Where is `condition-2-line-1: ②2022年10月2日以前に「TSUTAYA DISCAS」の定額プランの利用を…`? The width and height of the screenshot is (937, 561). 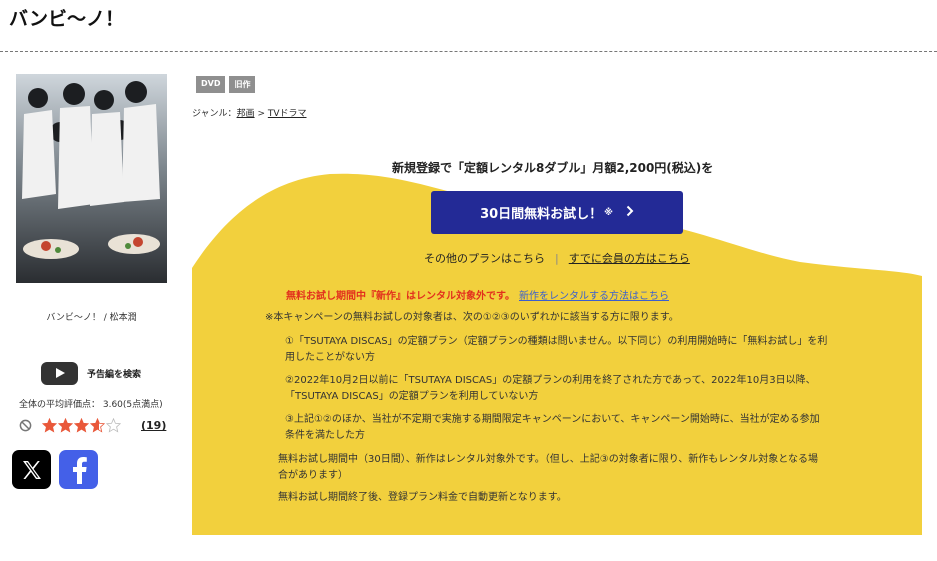
condition-2-line-1: ②2022年10月2日以前に「TSUTAYA DISCAS」の定額プランの利用を… is located at coordinates (550, 380).